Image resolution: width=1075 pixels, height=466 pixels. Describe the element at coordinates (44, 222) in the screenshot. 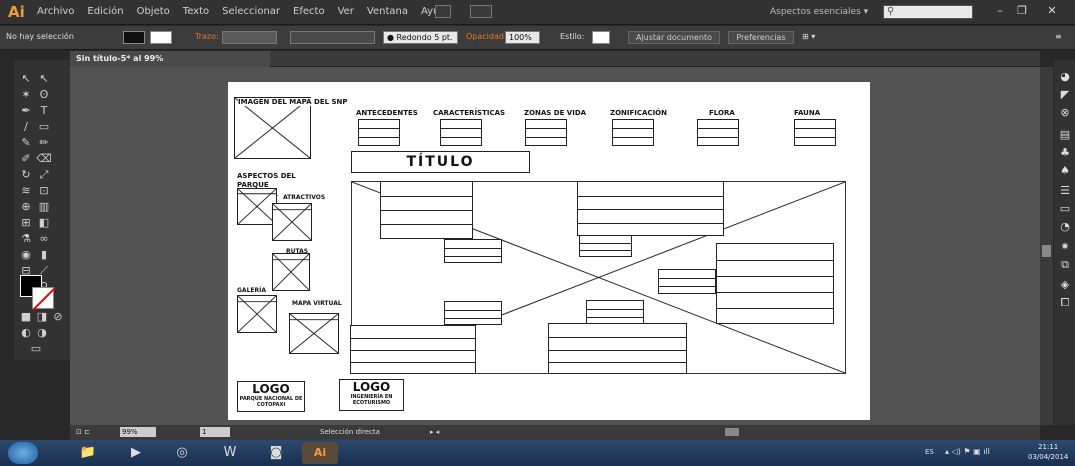

I see `gradient-tool-icon: ◧` at that location.